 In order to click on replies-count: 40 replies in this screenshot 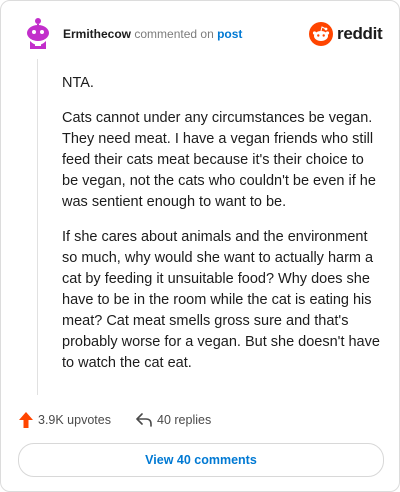, I will do `click(184, 420)`.